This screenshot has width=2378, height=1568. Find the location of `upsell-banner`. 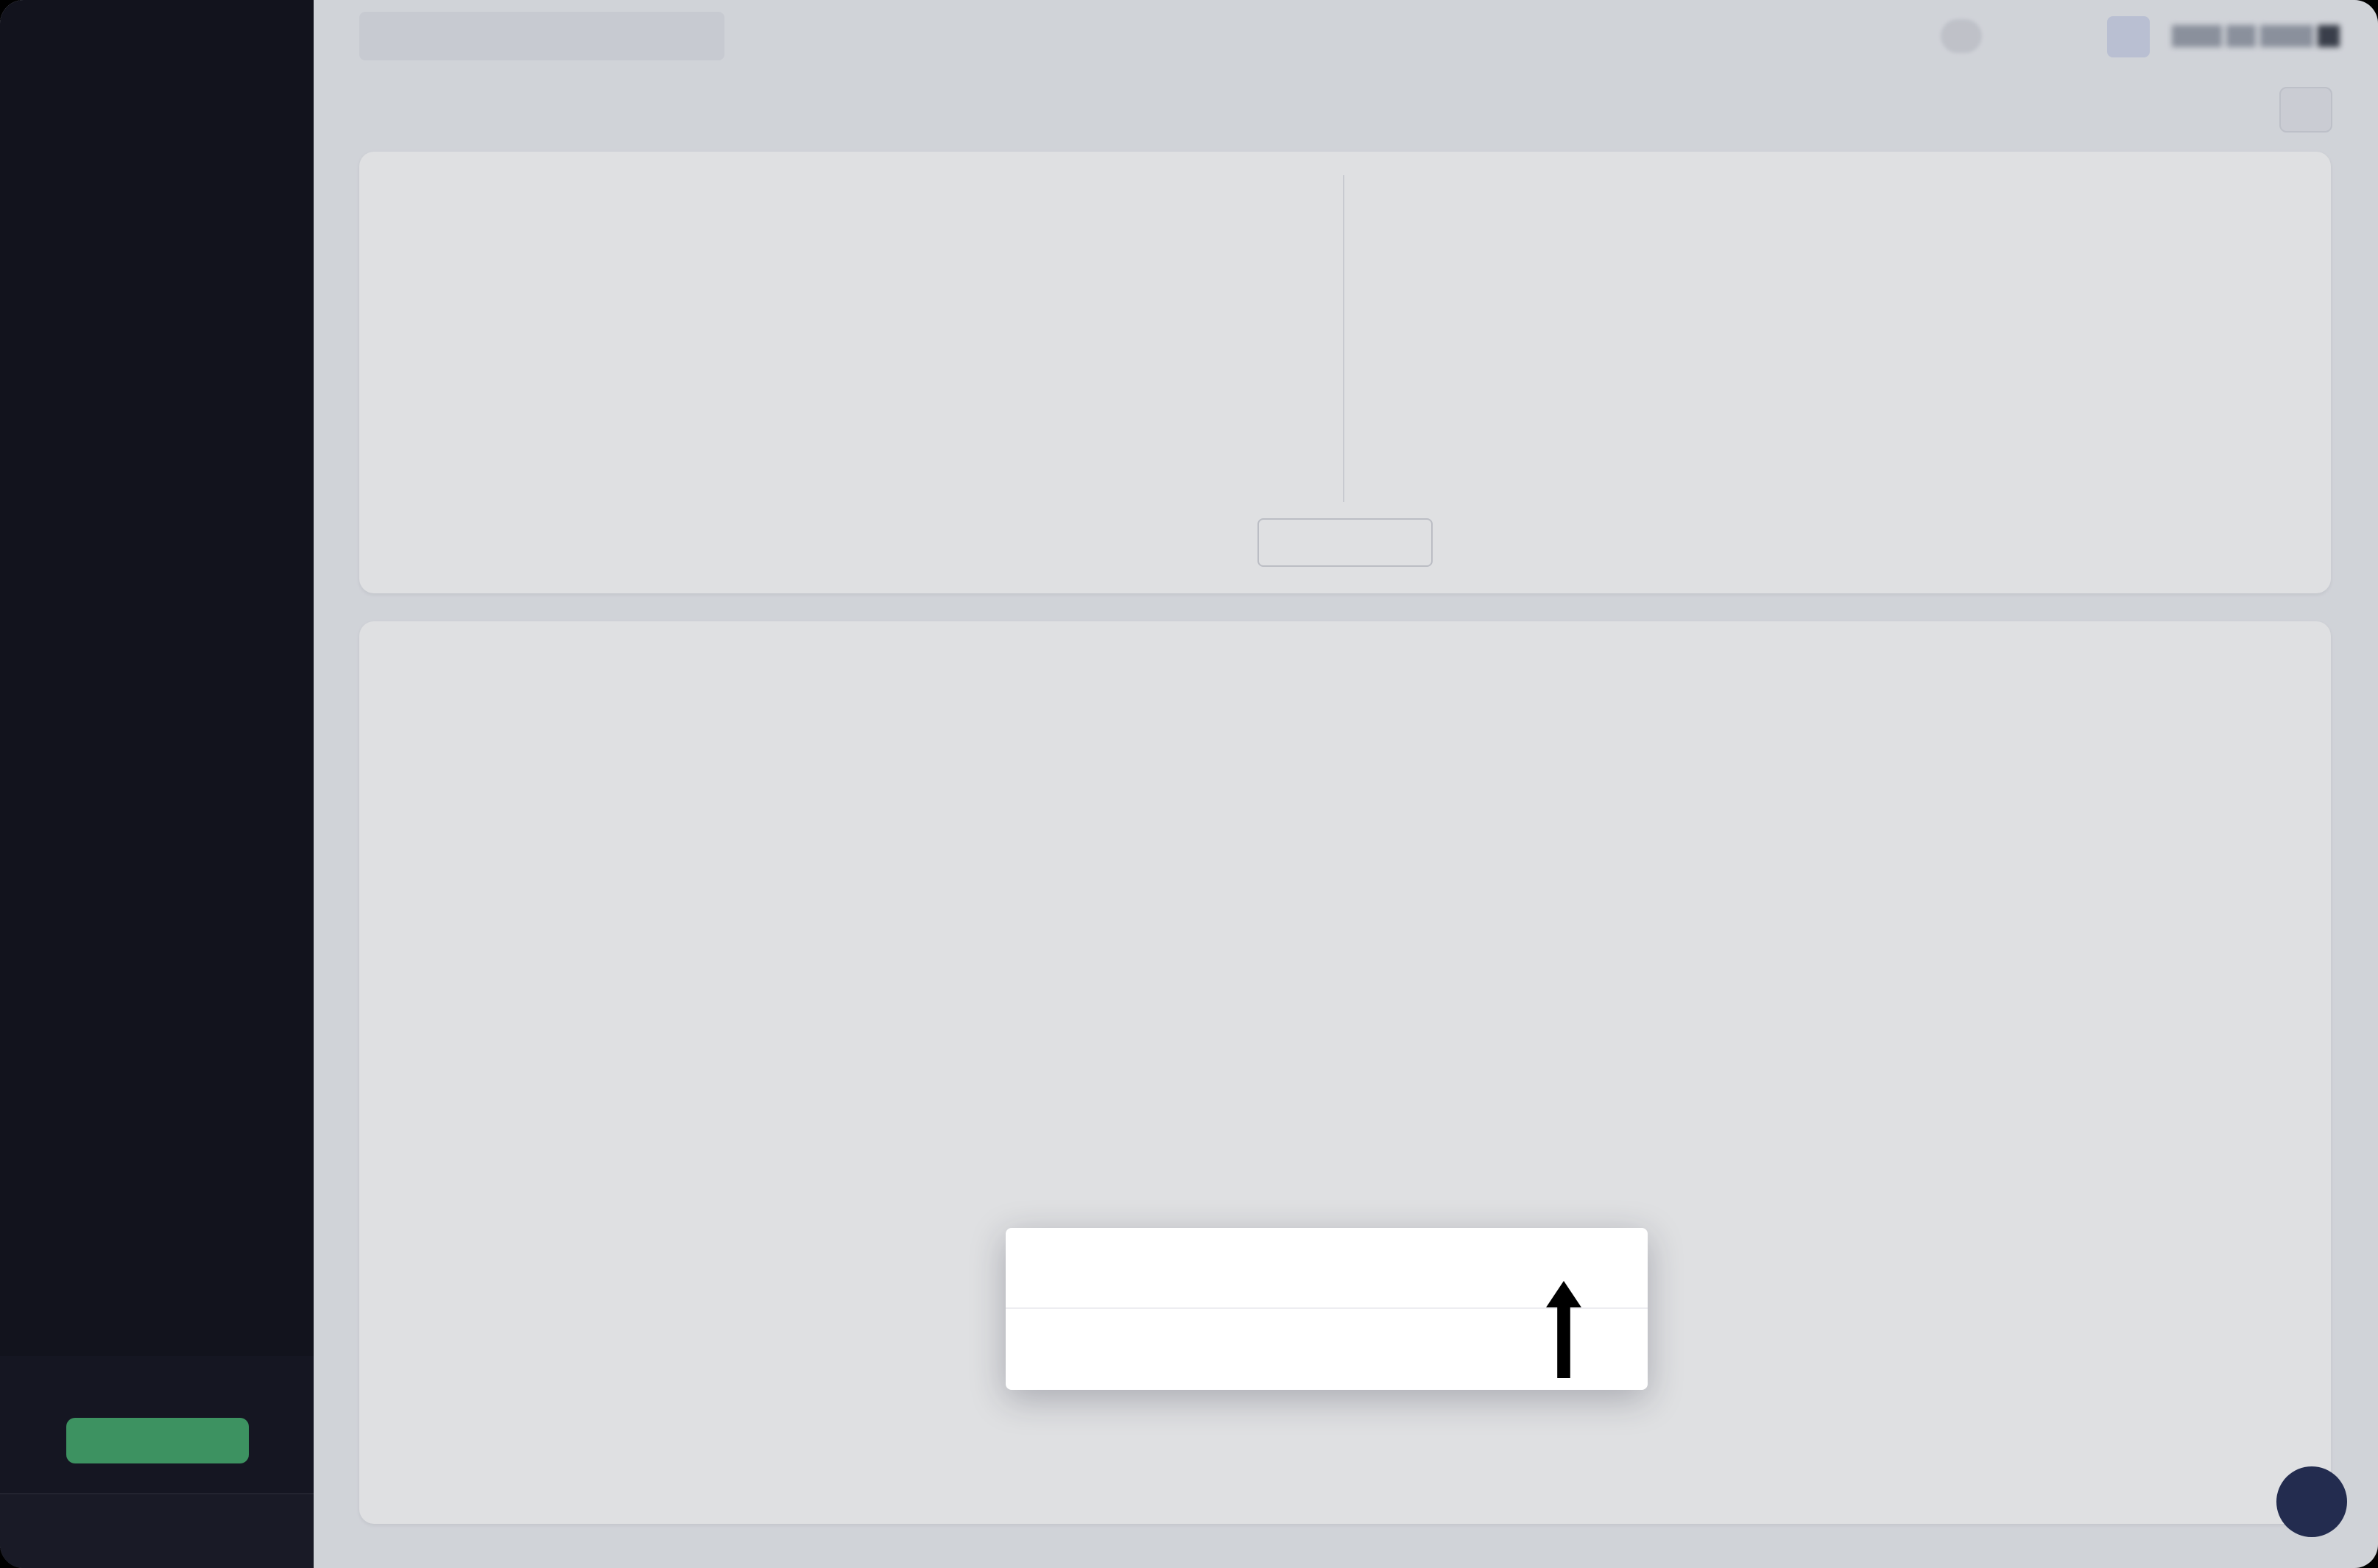

upsell-banner is located at coordinates (157, 1424).